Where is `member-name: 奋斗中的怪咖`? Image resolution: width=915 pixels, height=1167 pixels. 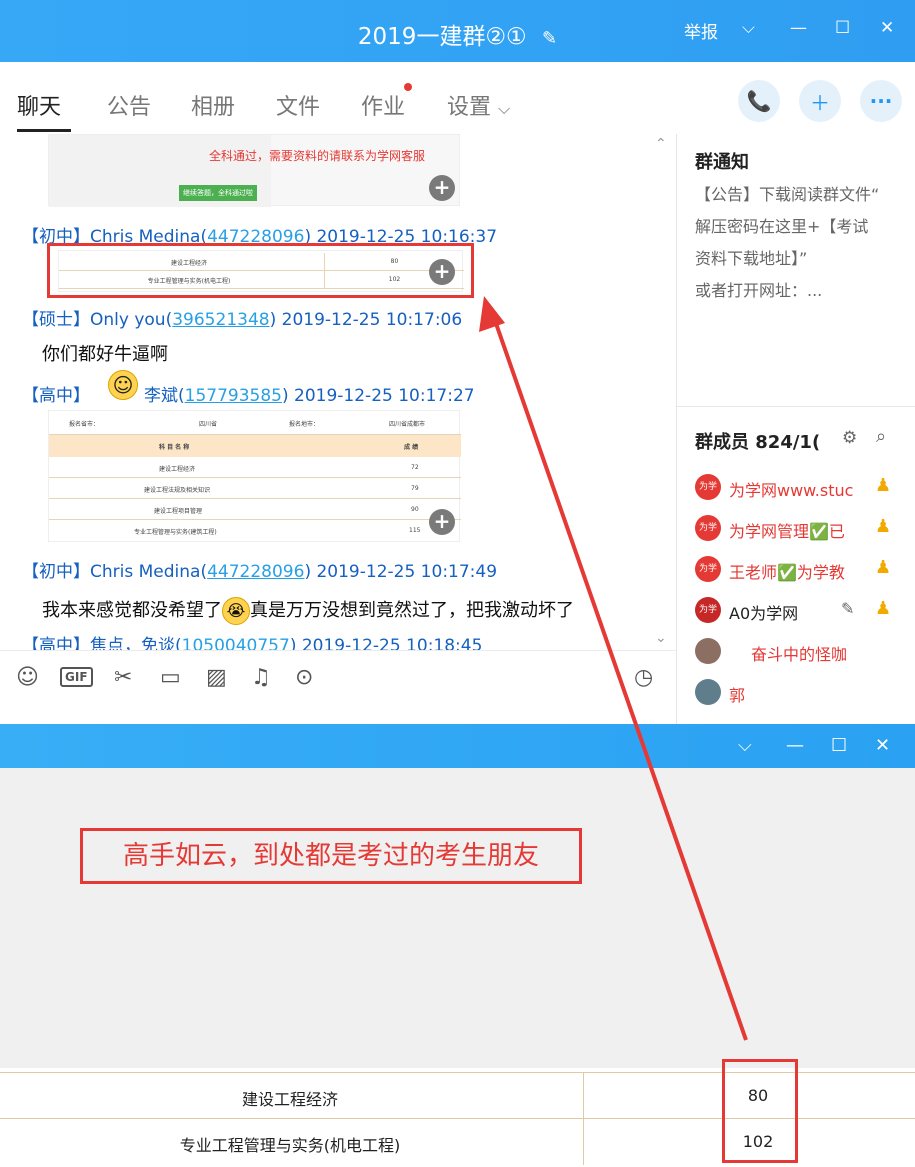
member-name: 奋斗中的怪咖 is located at coordinates (799, 654).